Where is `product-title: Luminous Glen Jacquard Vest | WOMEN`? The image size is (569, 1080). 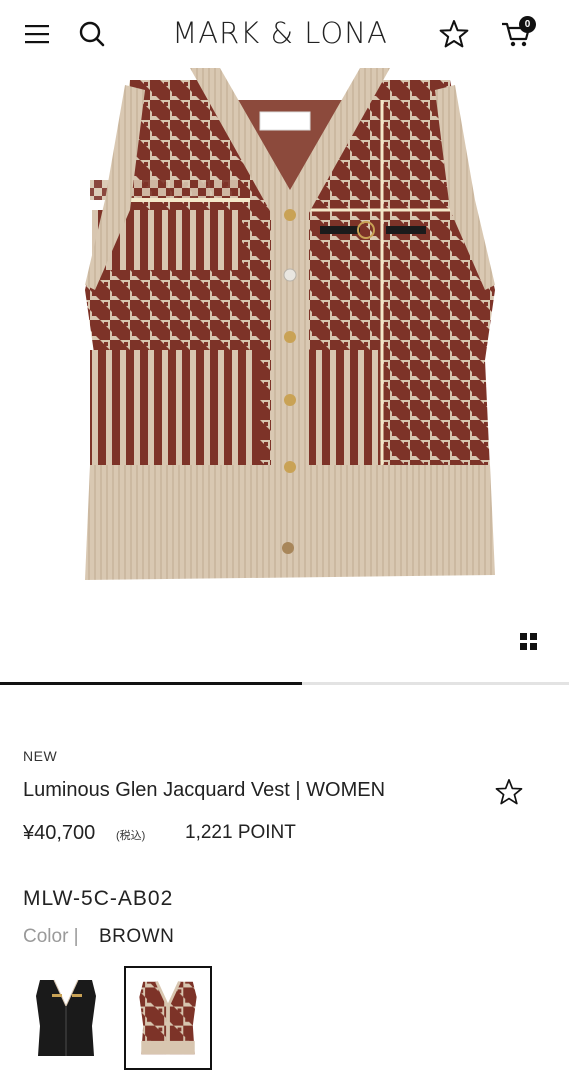 product-title: Luminous Glen Jacquard Vest | WOMEN is located at coordinates (204, 790).